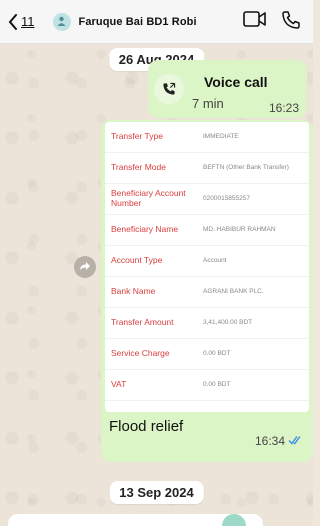 The height and width of the screenshot is (526, 320). I want to click on receipt-row: Total Amount3,41,400.00 BDT, so click(207, 406).